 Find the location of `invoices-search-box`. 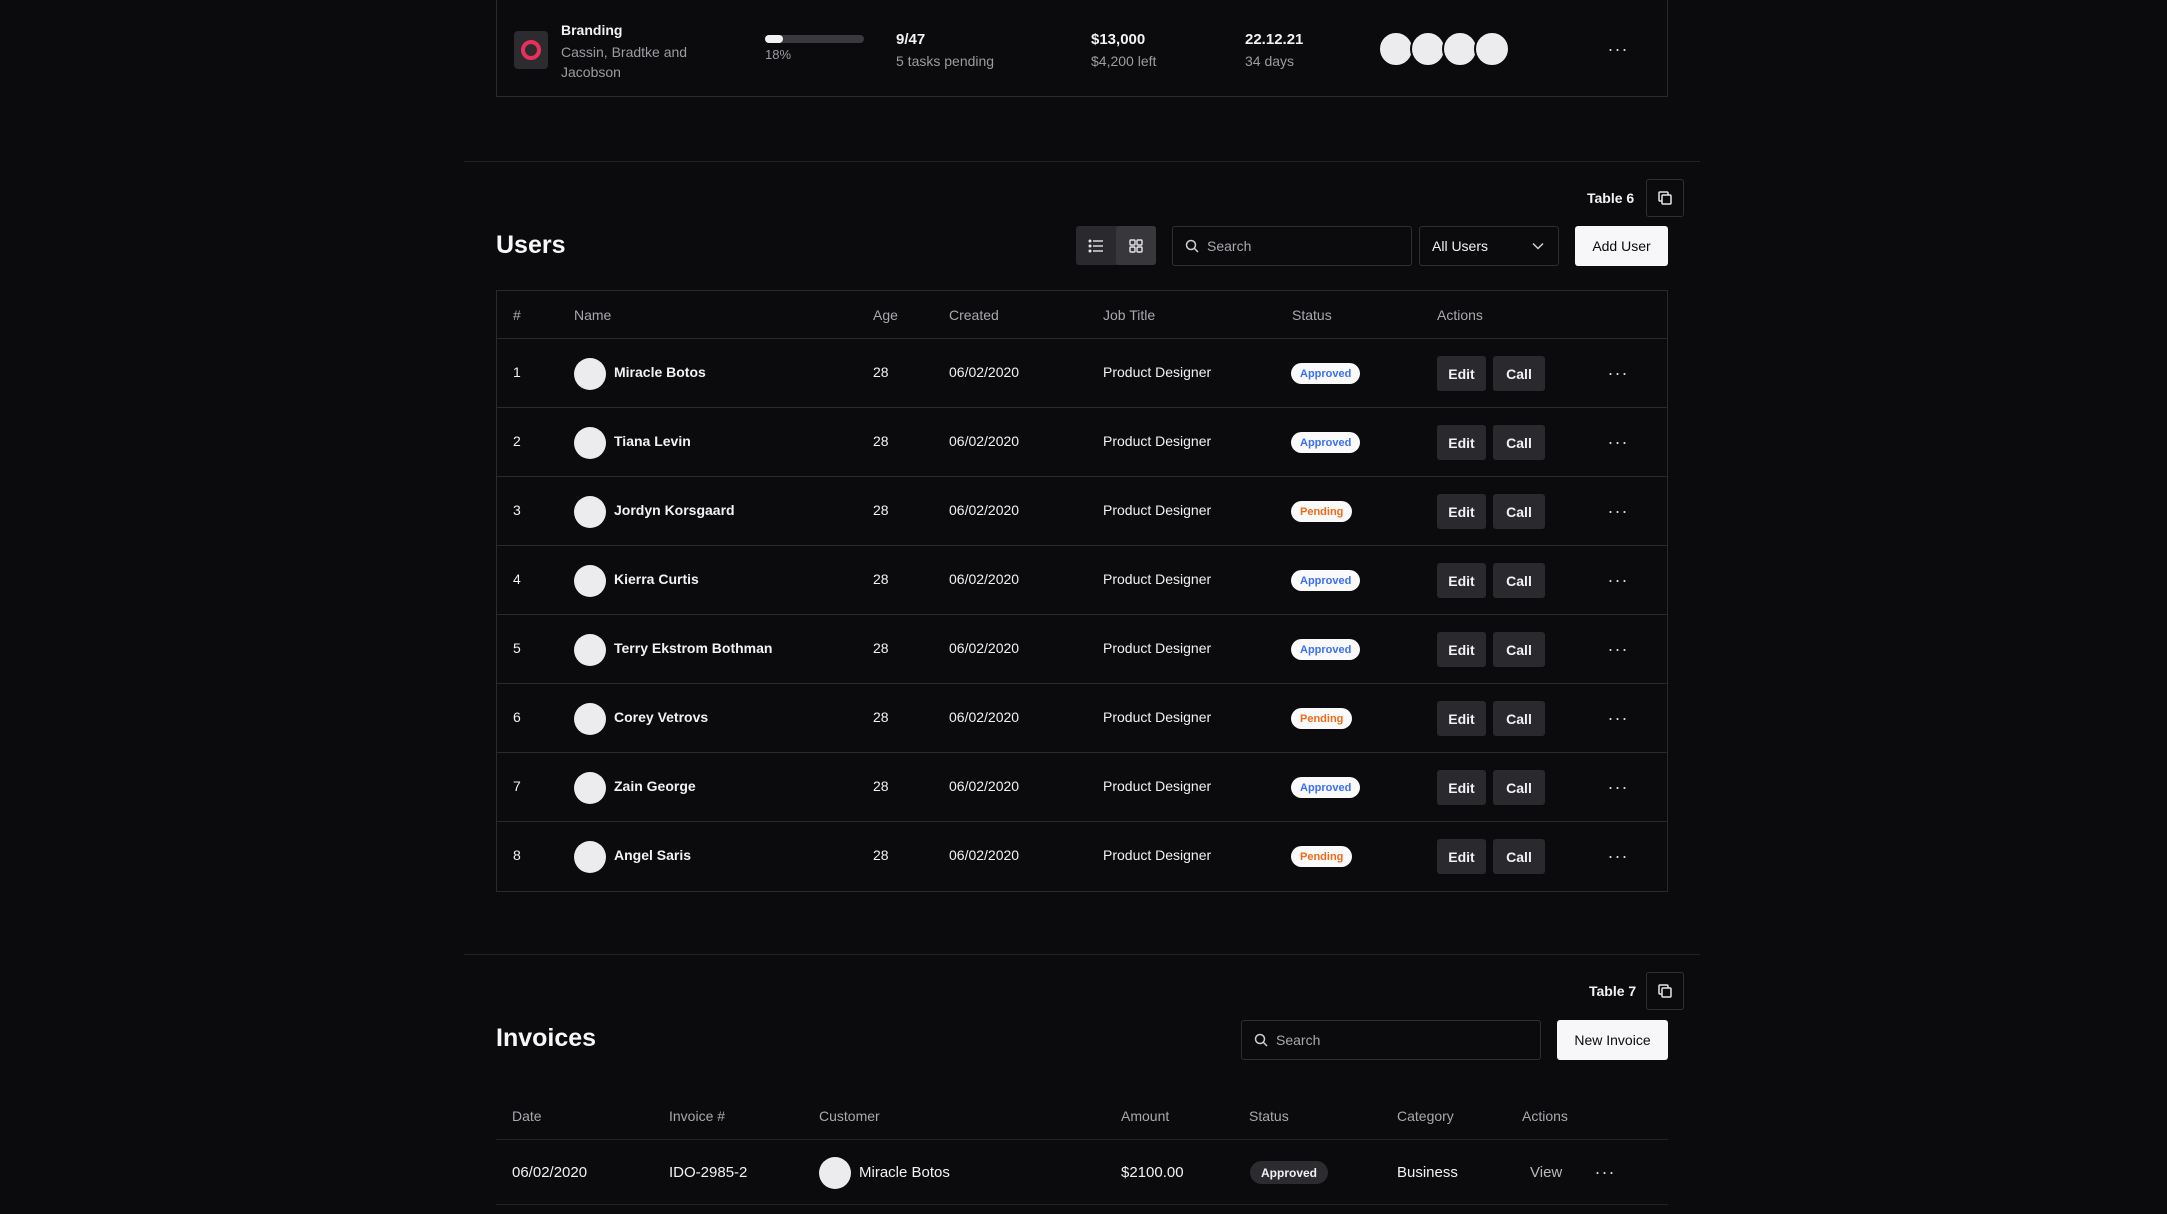

invoices-search-box is located at coordinates (1391, 1040).